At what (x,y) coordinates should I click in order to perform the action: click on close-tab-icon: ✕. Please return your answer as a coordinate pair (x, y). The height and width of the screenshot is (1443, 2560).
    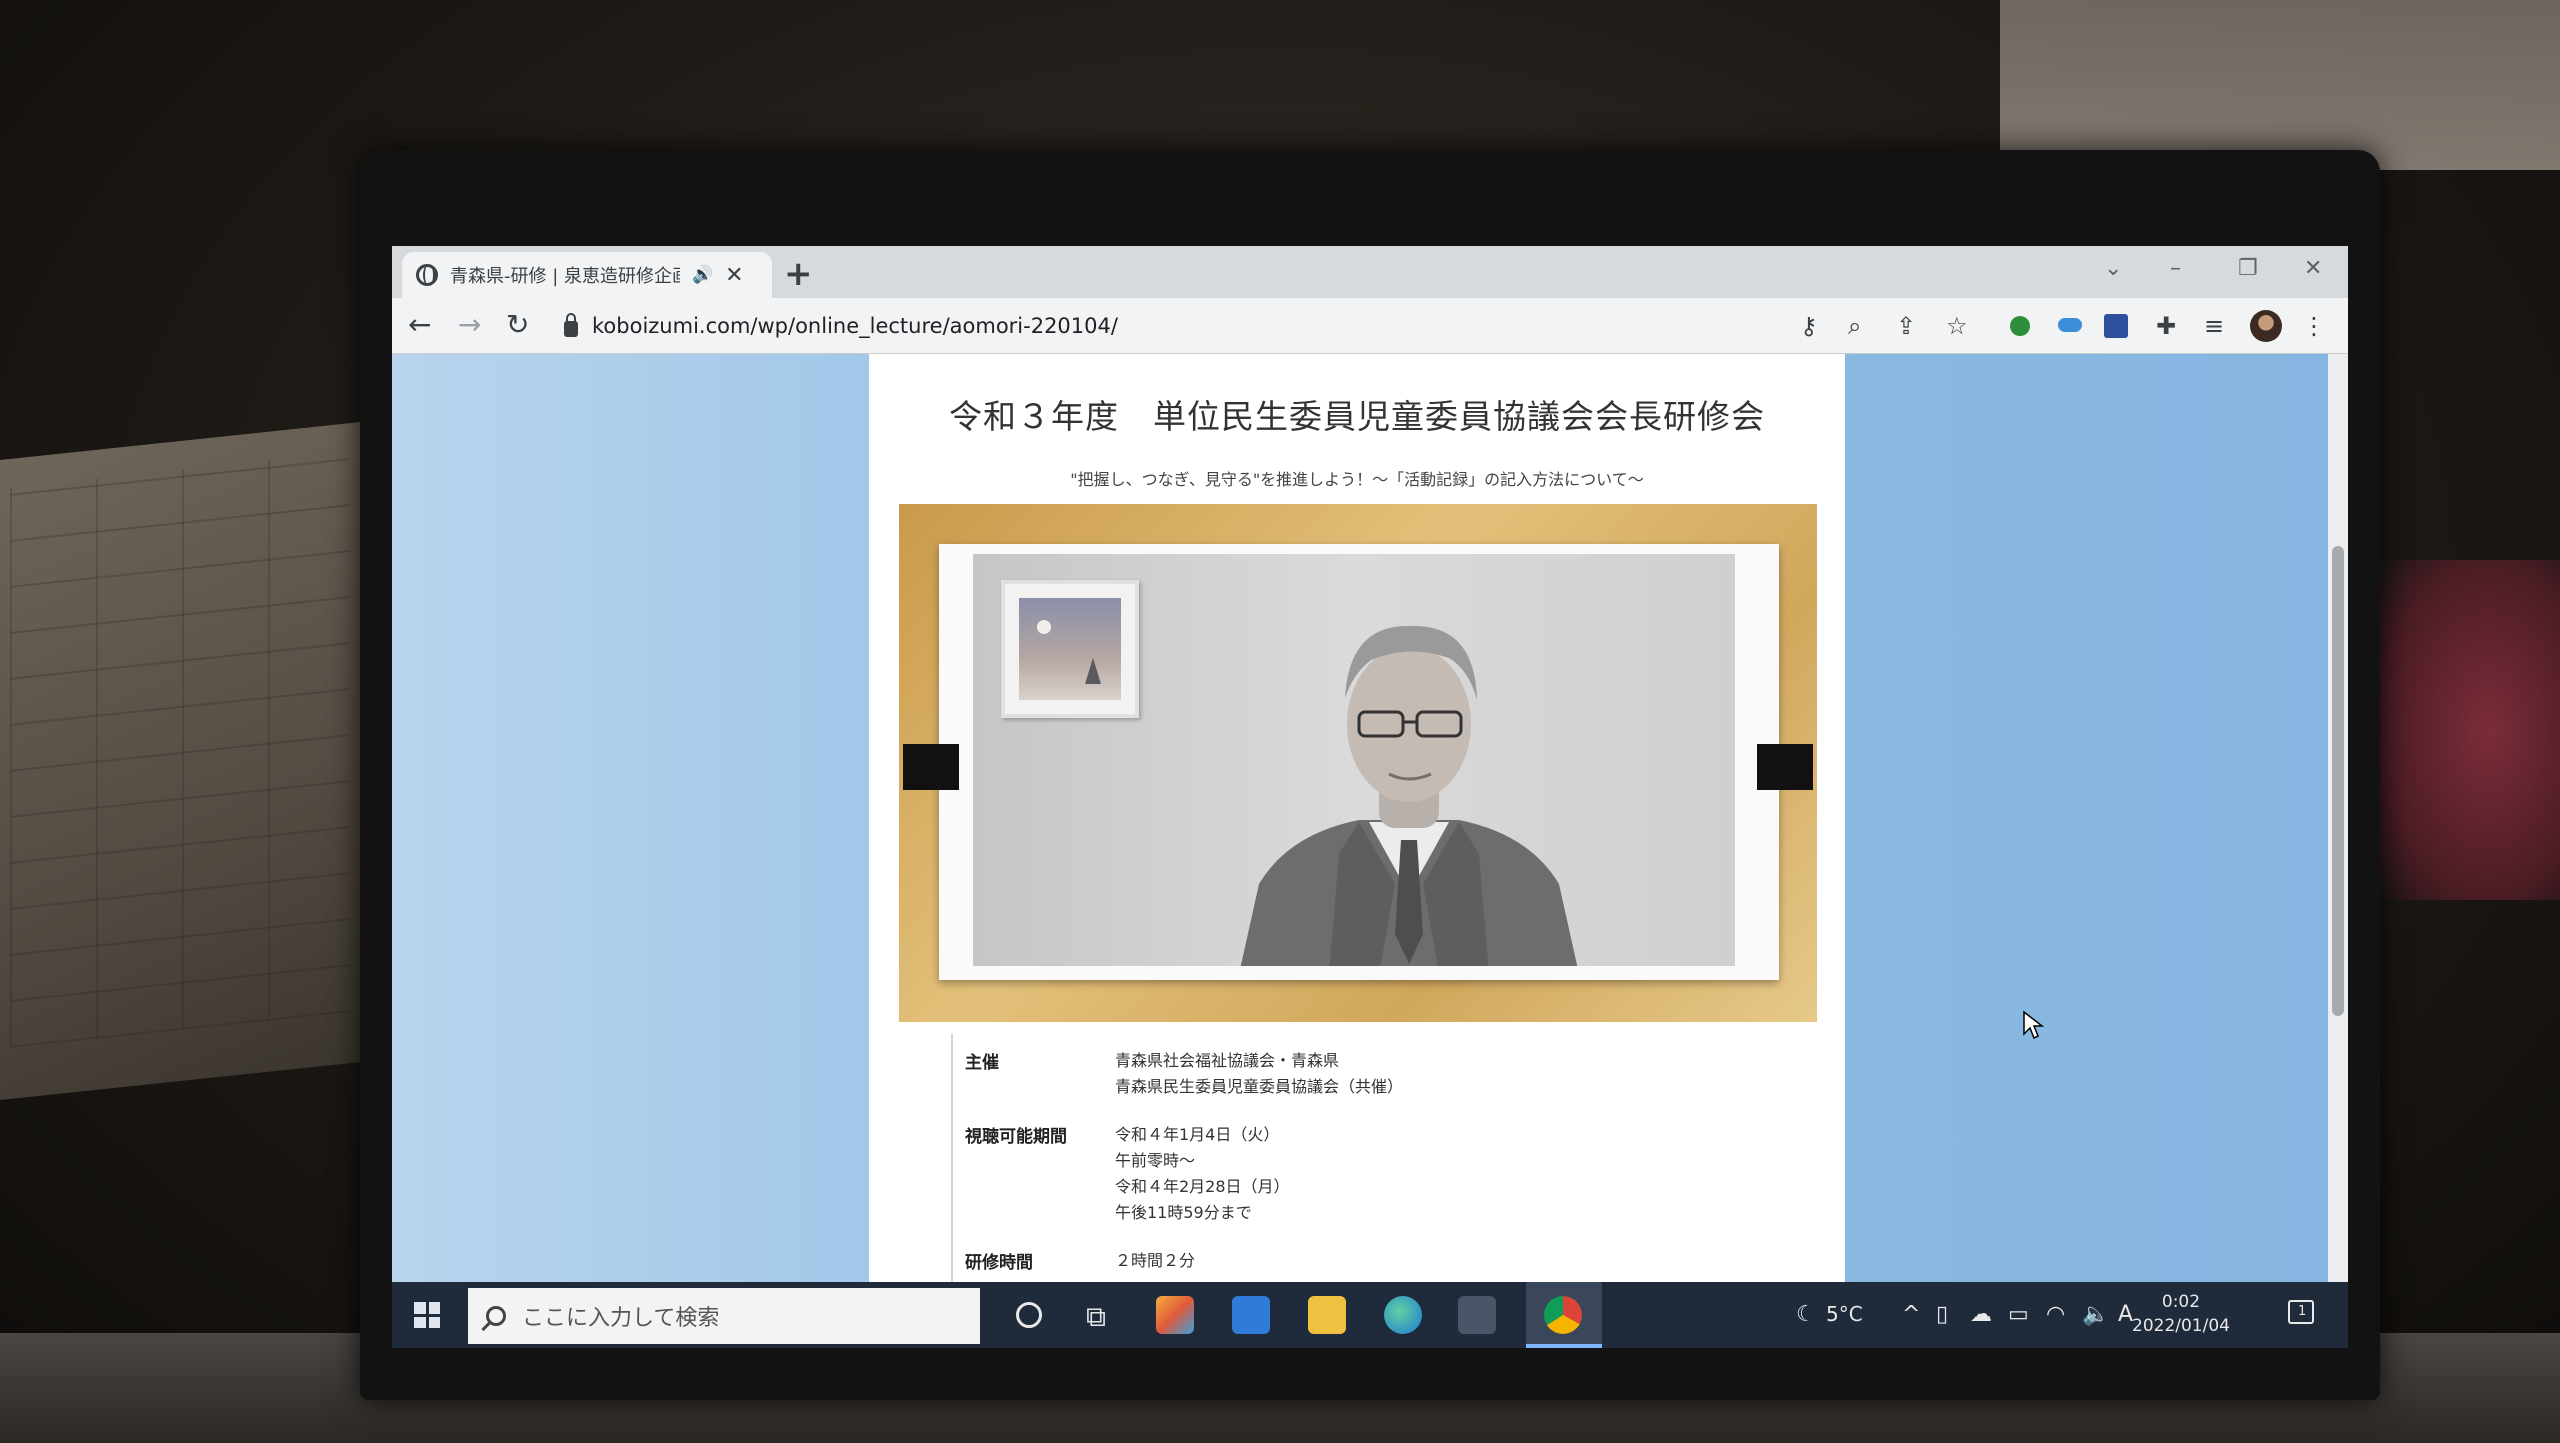
    Looking at the image, I should click on (734, 275).